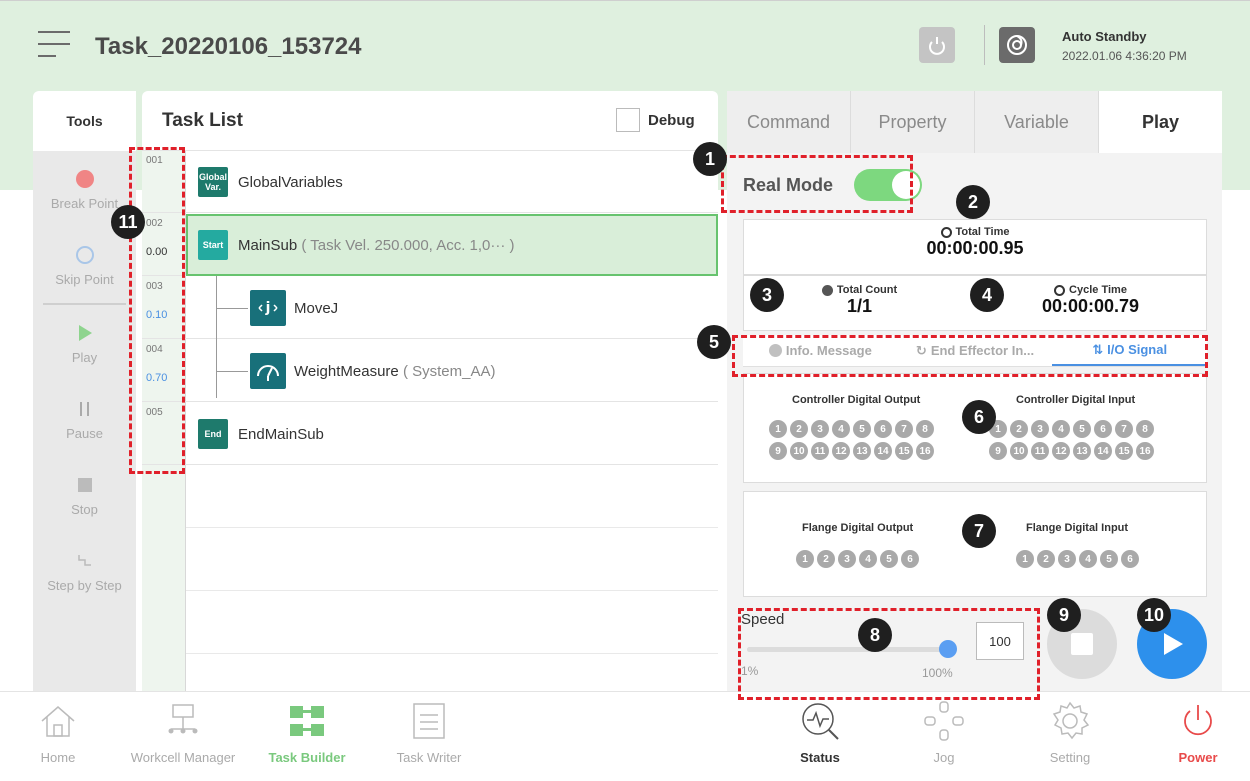  I want to click on nav-label: Workcell Manager, so click(183, 757).